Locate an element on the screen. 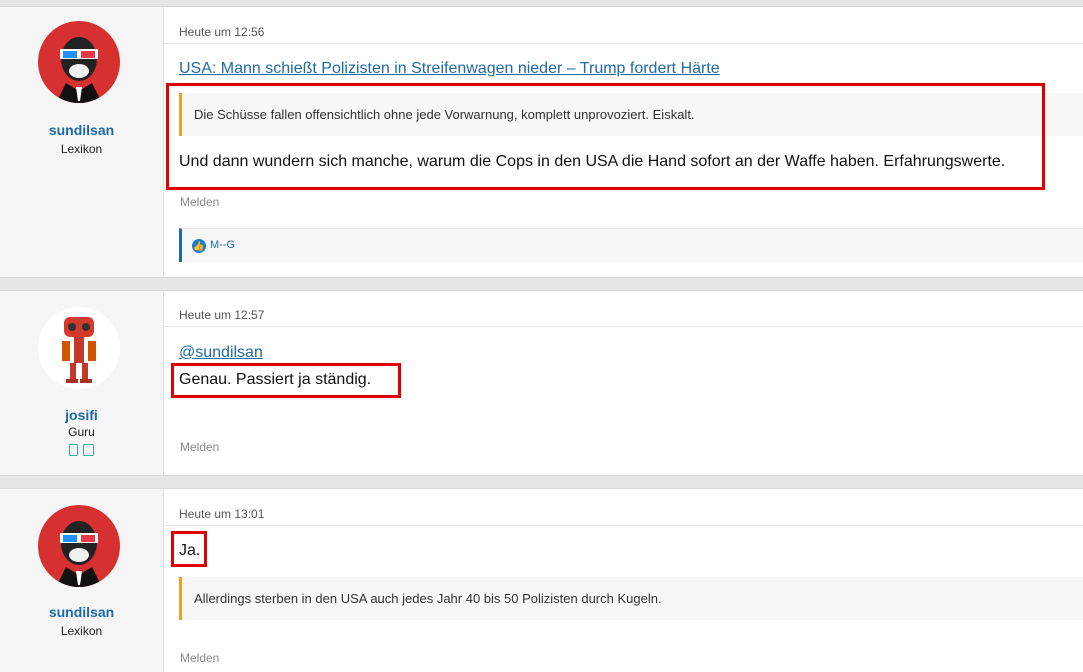 This screenshot has width=1083, height=672. post-timestamp: Heute um 13:01 is located at coordinates (221, 514).